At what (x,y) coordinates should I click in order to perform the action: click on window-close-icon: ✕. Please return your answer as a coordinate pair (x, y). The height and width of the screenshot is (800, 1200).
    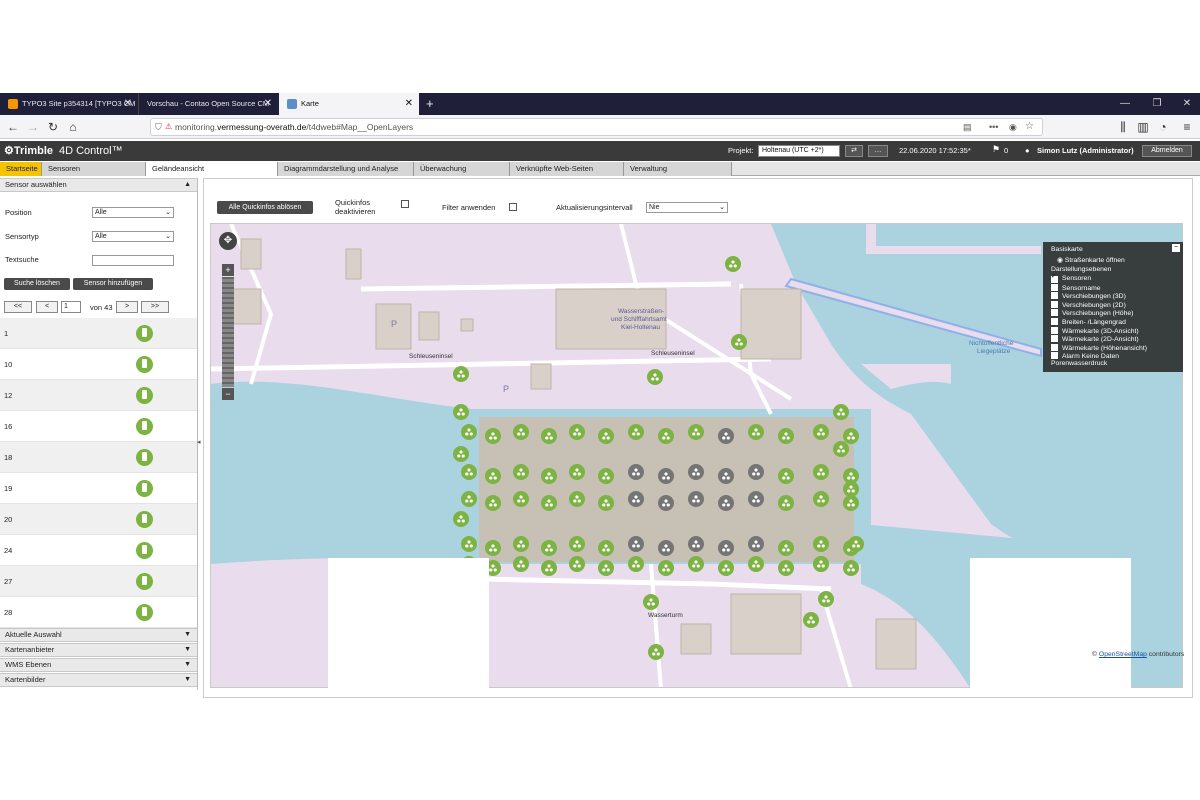
    Looking at the image, I should click on (1186, 104).